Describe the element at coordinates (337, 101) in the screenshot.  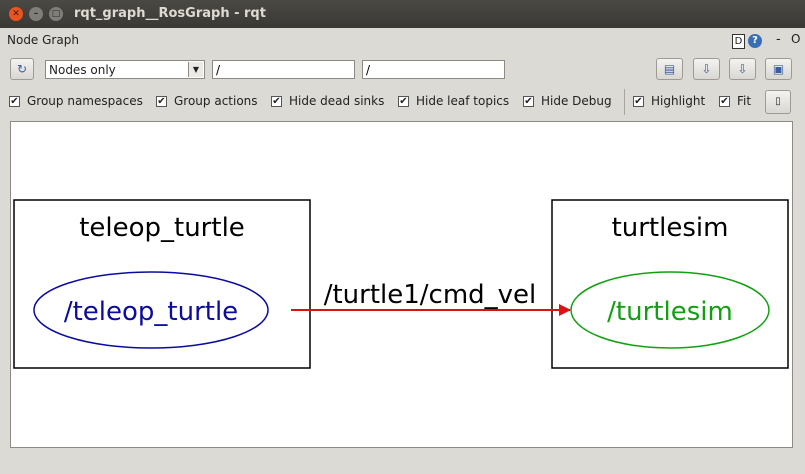
I see `hide-dead-sinks-label: Hide dead sinks` at that location.